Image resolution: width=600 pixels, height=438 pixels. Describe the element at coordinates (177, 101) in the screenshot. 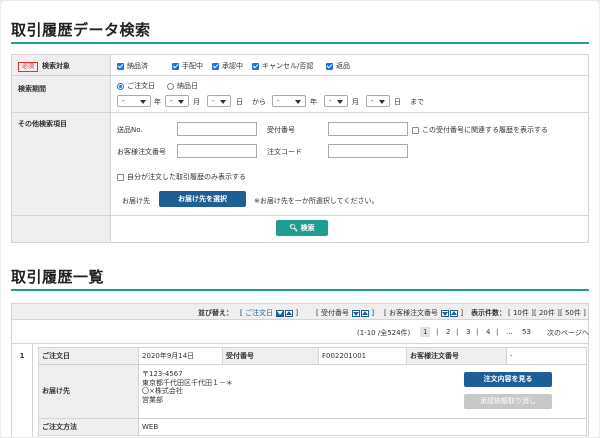

I see `from-month-select: -` at that location.